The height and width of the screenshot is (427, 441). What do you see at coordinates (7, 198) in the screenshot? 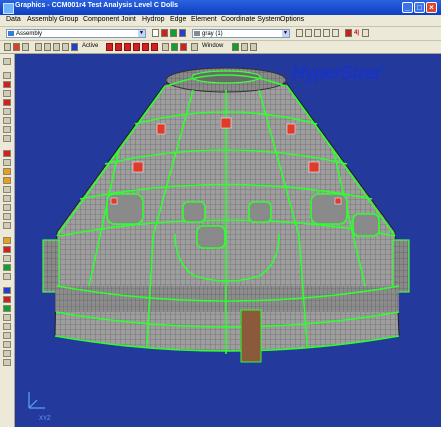
I see `labels-icon` at bounding box center [7, 198].